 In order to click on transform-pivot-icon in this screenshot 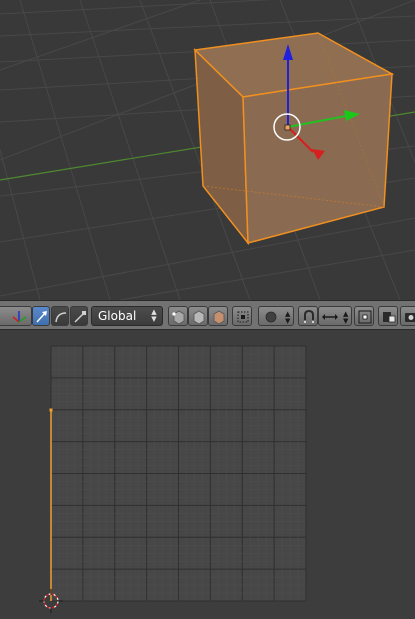, I will do `click(19, 317)`.